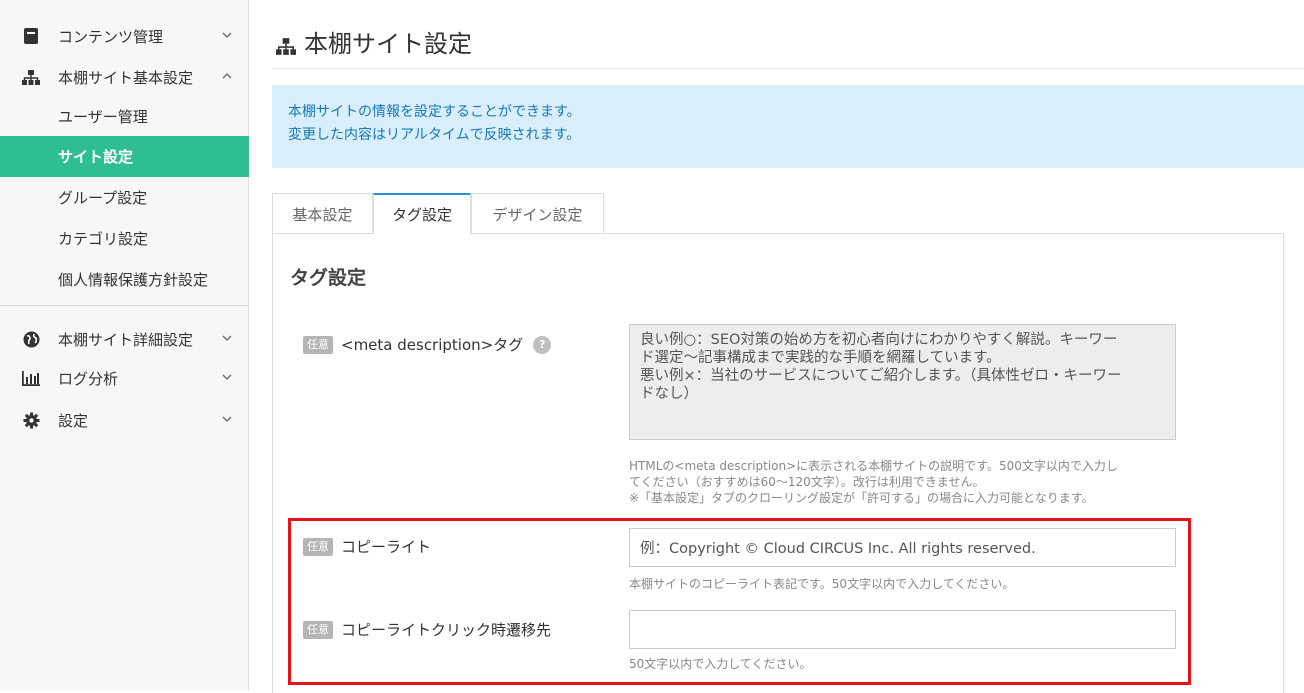  Describe the element at coordinates (822, 584) in the screenshot. I see `copyright-hint: 本棚サイトのコピーライト表記です。50文字以内で入力してください。` at that location.